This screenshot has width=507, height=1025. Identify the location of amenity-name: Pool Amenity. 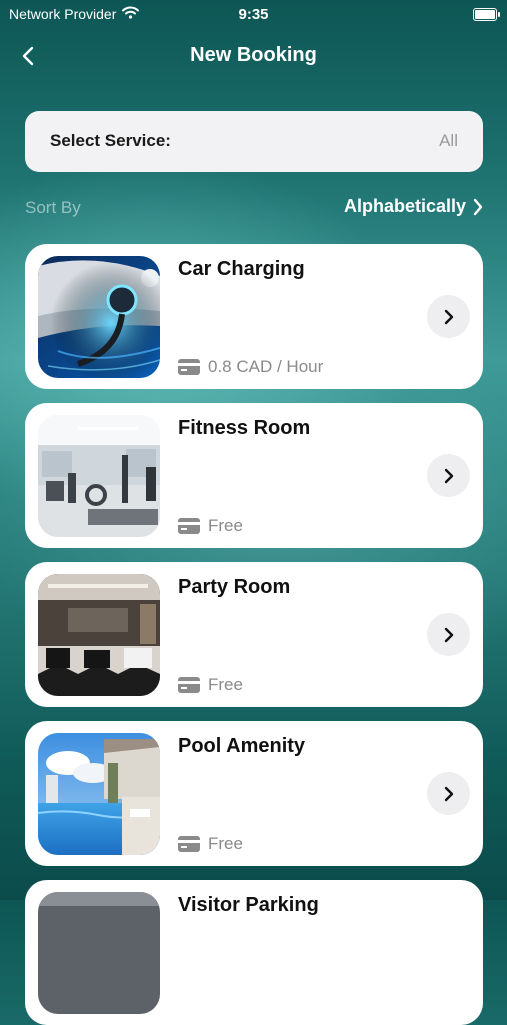
(242, 746).